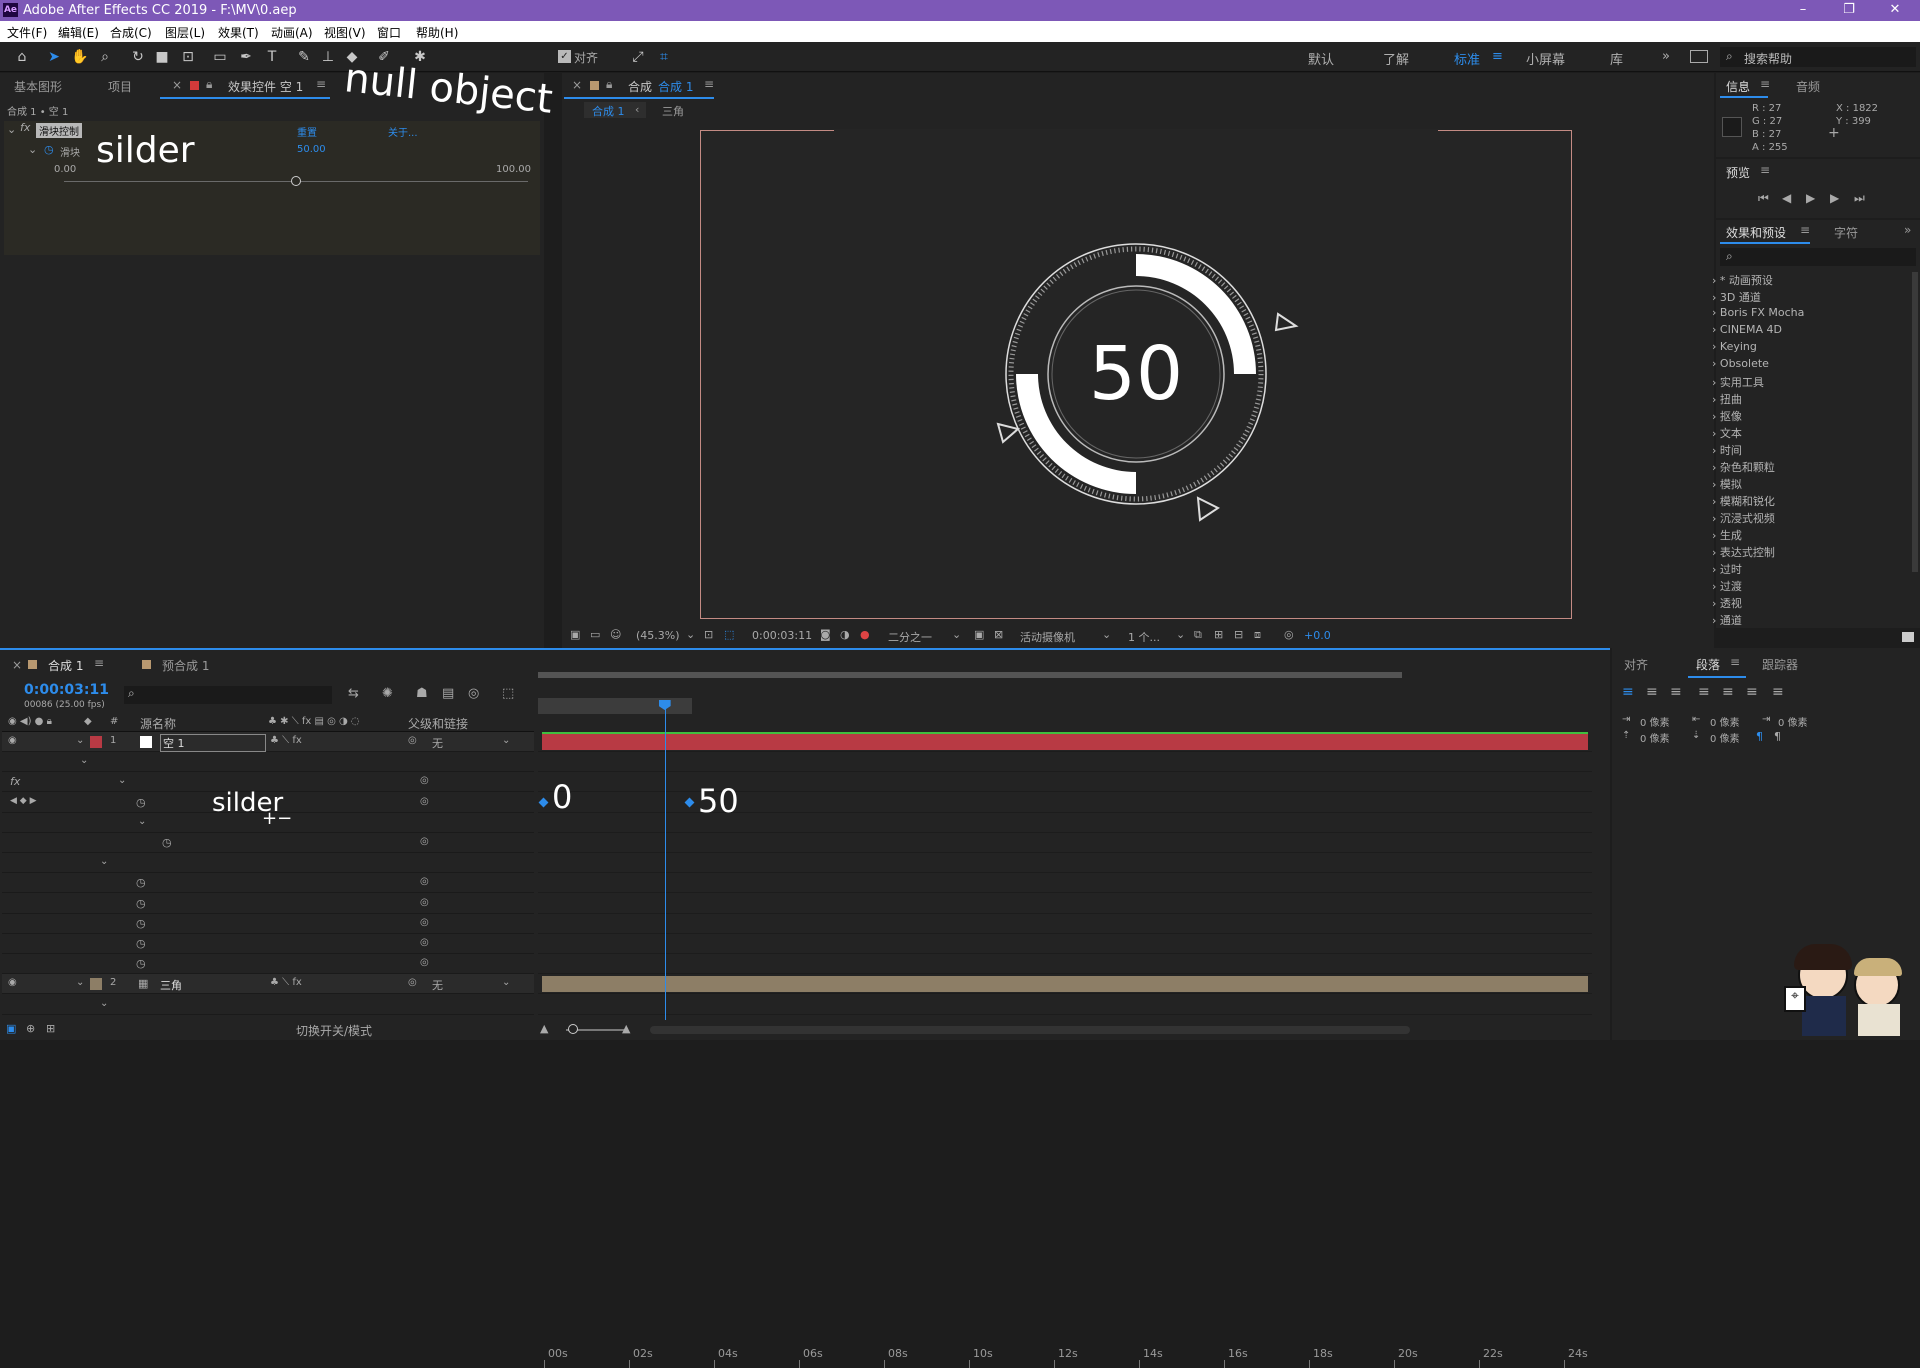 This screenshot has width=1920, height=1368. What do you see at coordinates (1725, 721) in the screenshot?
I see `indent-right-value: 0 像素` at bounding box center [1725, 721].